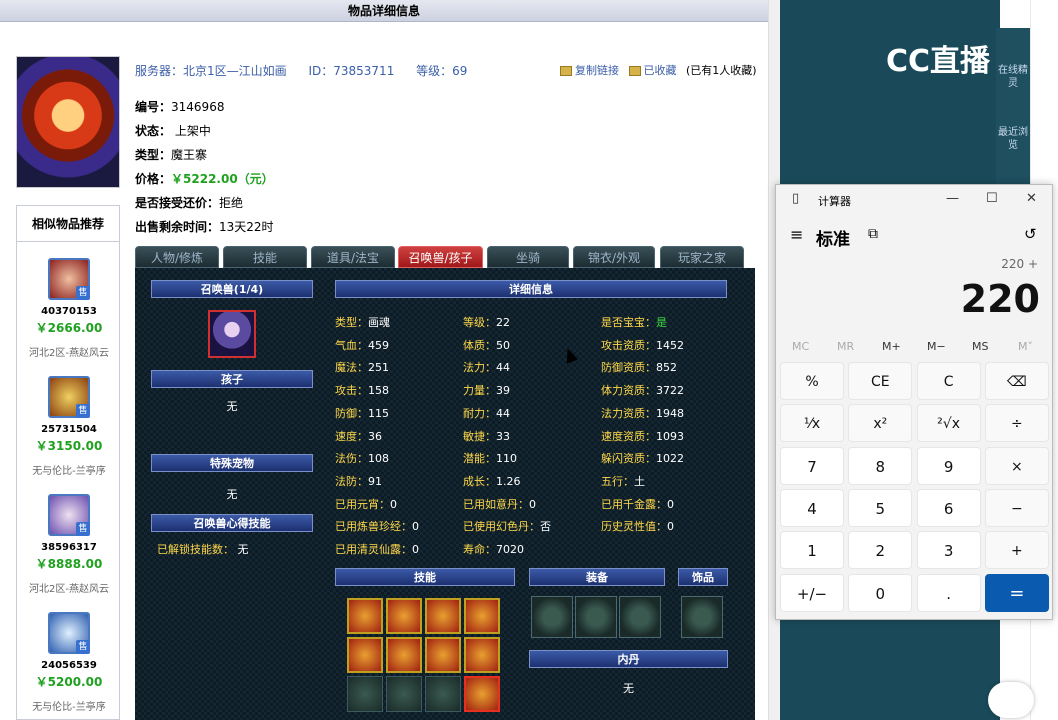  What do you see at coordinates (503, 345) in the screenshot?
I see `pet-stat-value: 50` at bounding box center [503, 345].